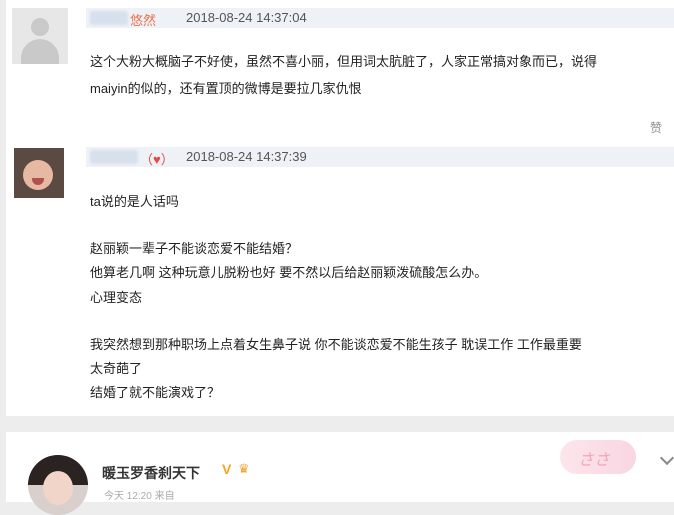 The height and width of the screenshot is (515, 674). I want to click on comment-text-line: maiyin的似的，还有置顶的微博是要拉几家仇恨, so click(226, 88).